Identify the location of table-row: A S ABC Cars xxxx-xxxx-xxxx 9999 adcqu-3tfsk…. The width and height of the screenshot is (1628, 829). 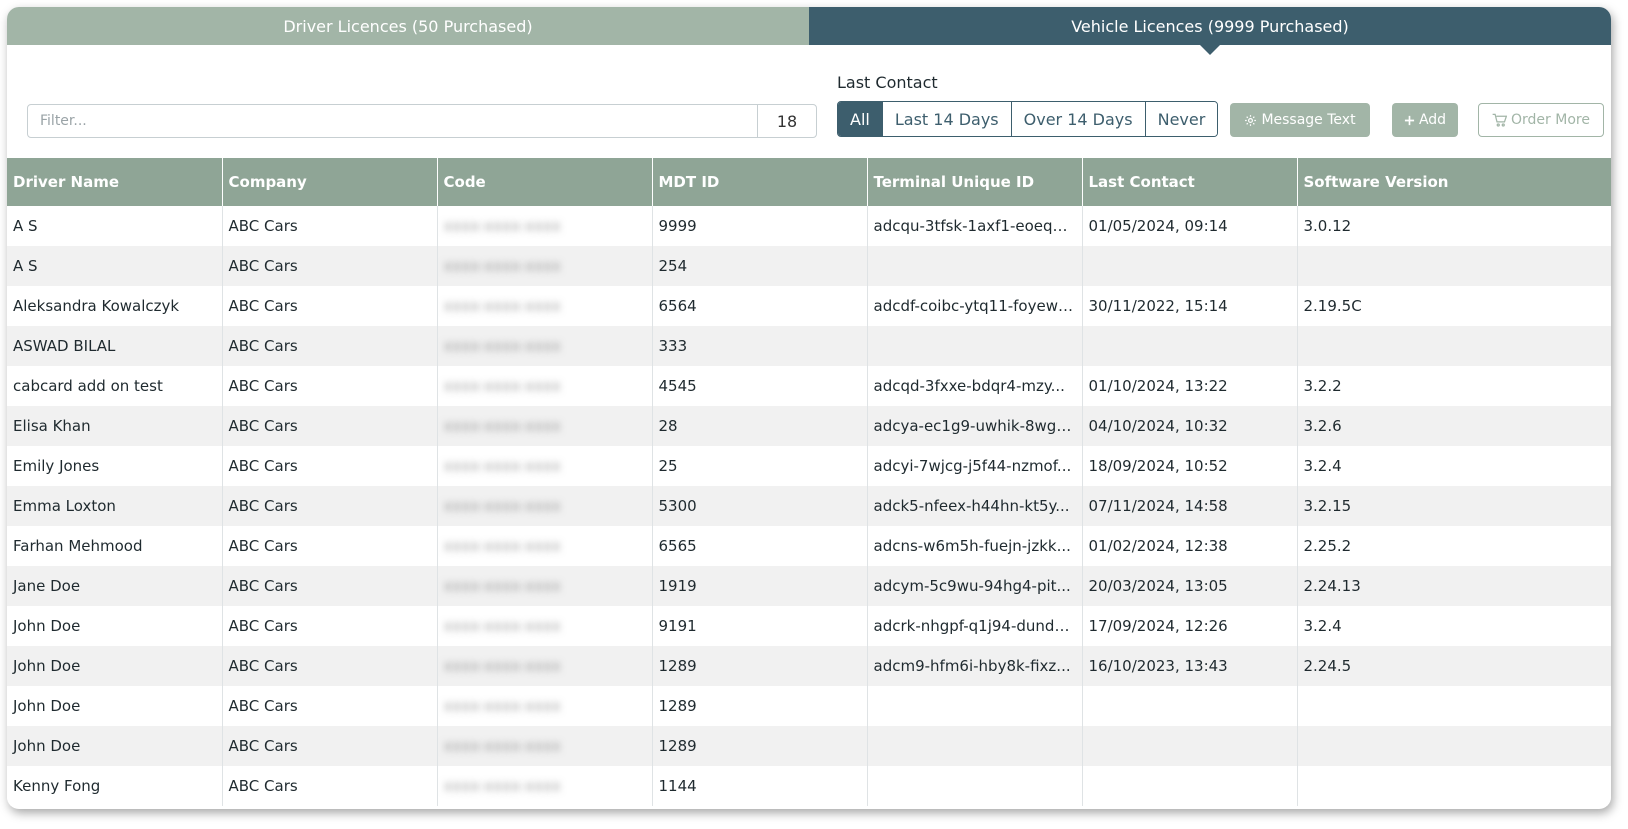
(809, 226).